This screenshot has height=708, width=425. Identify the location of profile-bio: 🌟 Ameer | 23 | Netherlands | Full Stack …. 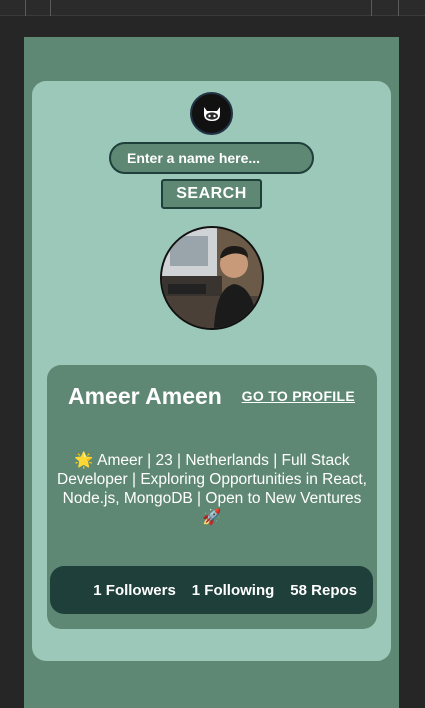
(212, 489).